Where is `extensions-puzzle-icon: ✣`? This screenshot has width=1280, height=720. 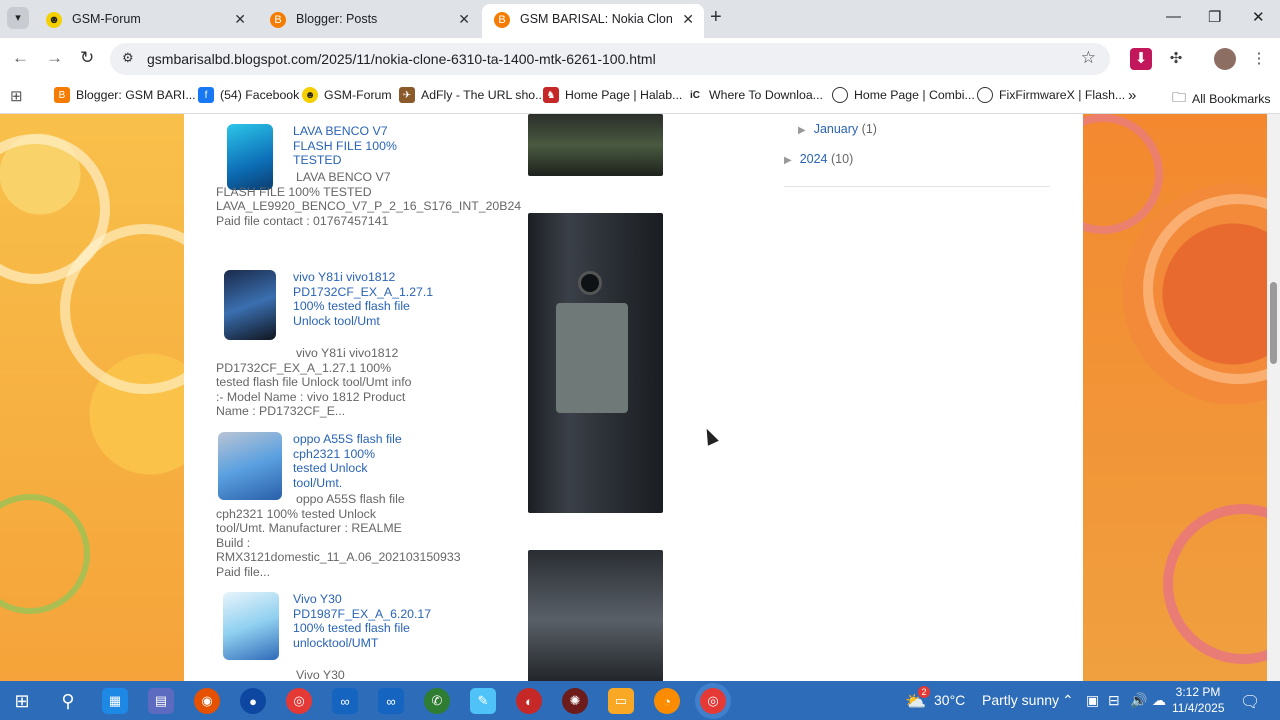
extensions-puzzle-icon: ✣ is located at coordinates (1176, 59).